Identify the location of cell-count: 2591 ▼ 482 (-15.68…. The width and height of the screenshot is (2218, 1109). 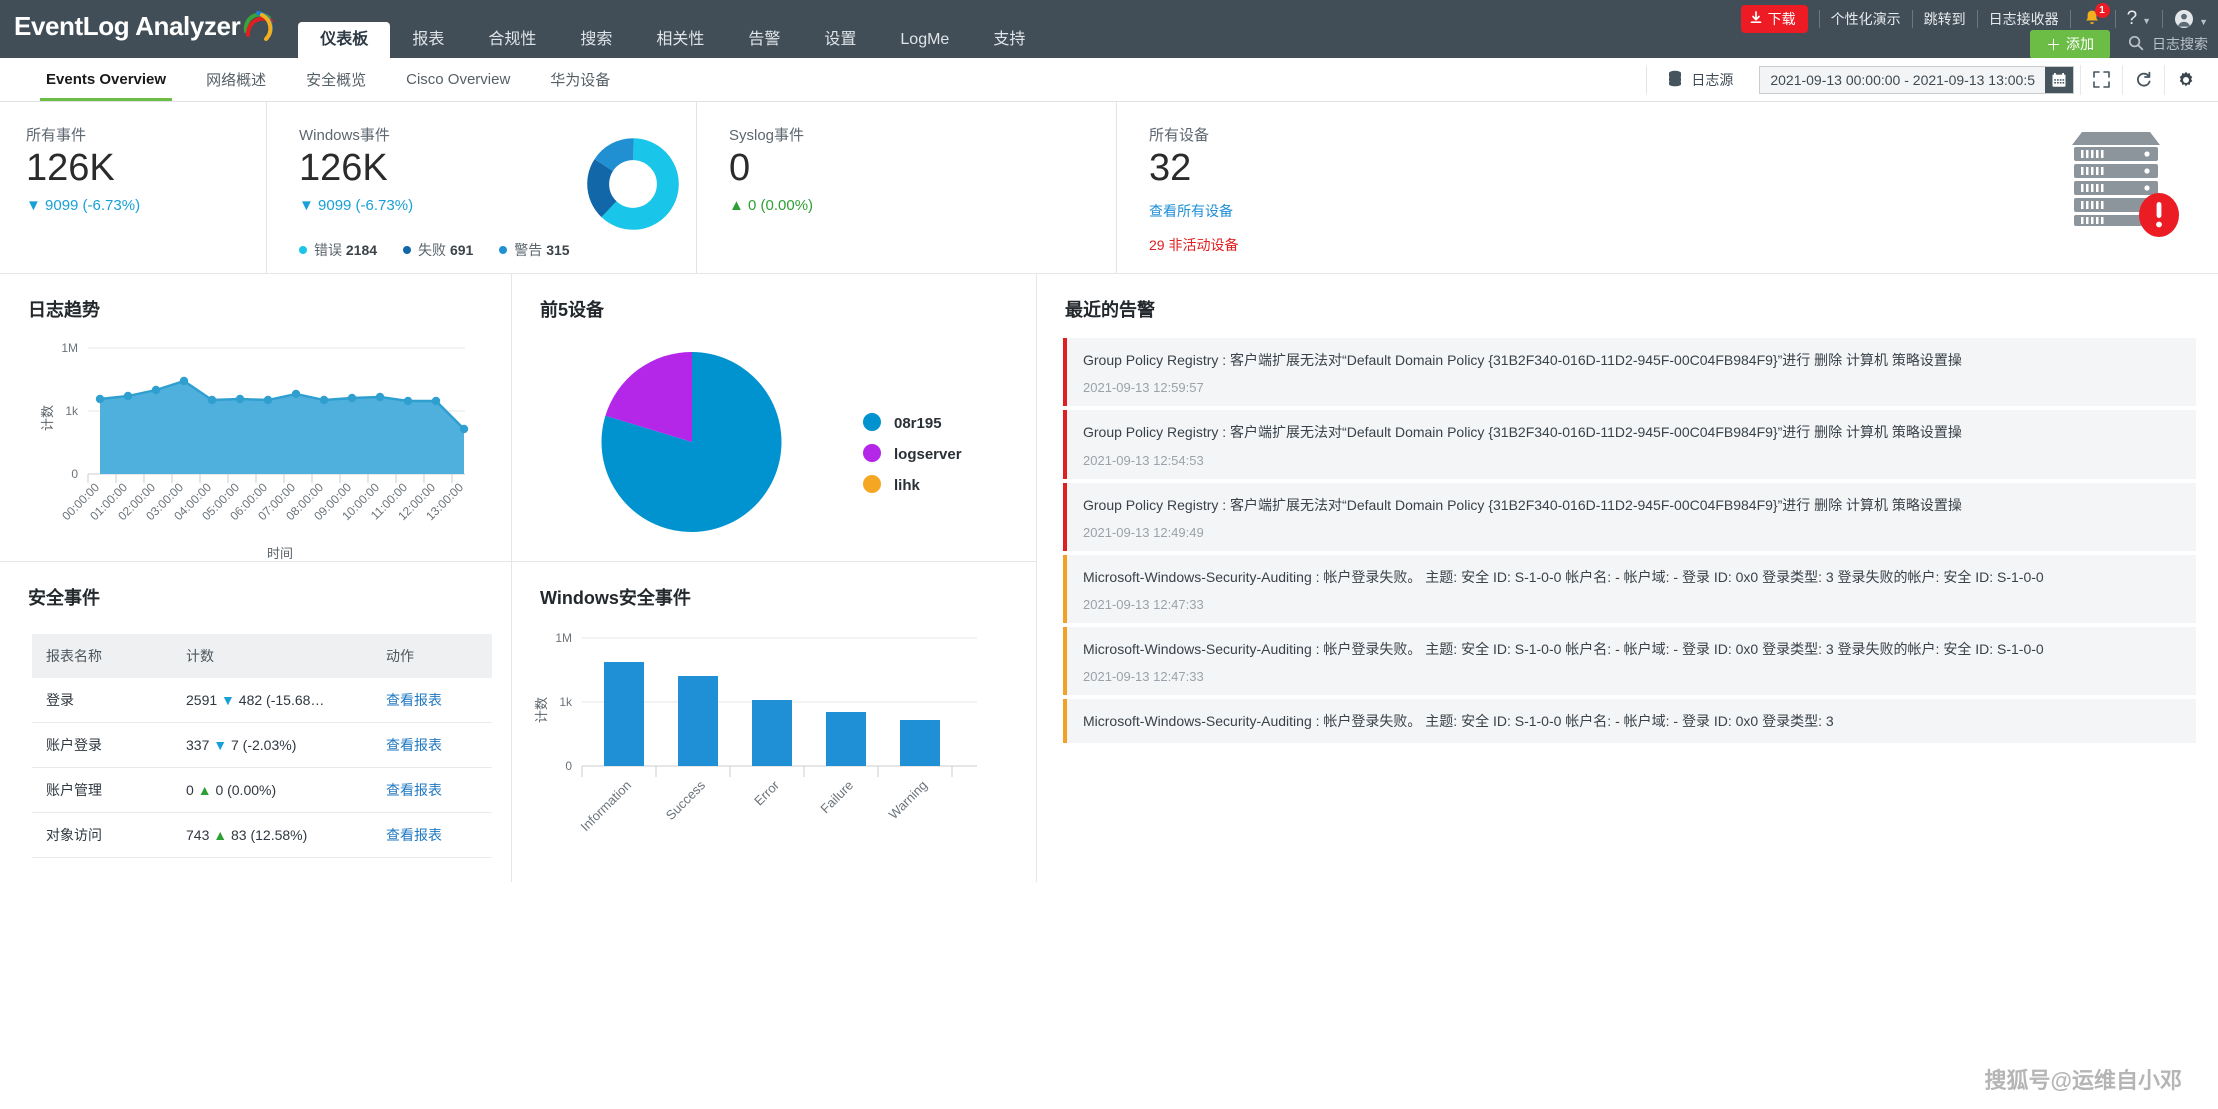
(272, 700).